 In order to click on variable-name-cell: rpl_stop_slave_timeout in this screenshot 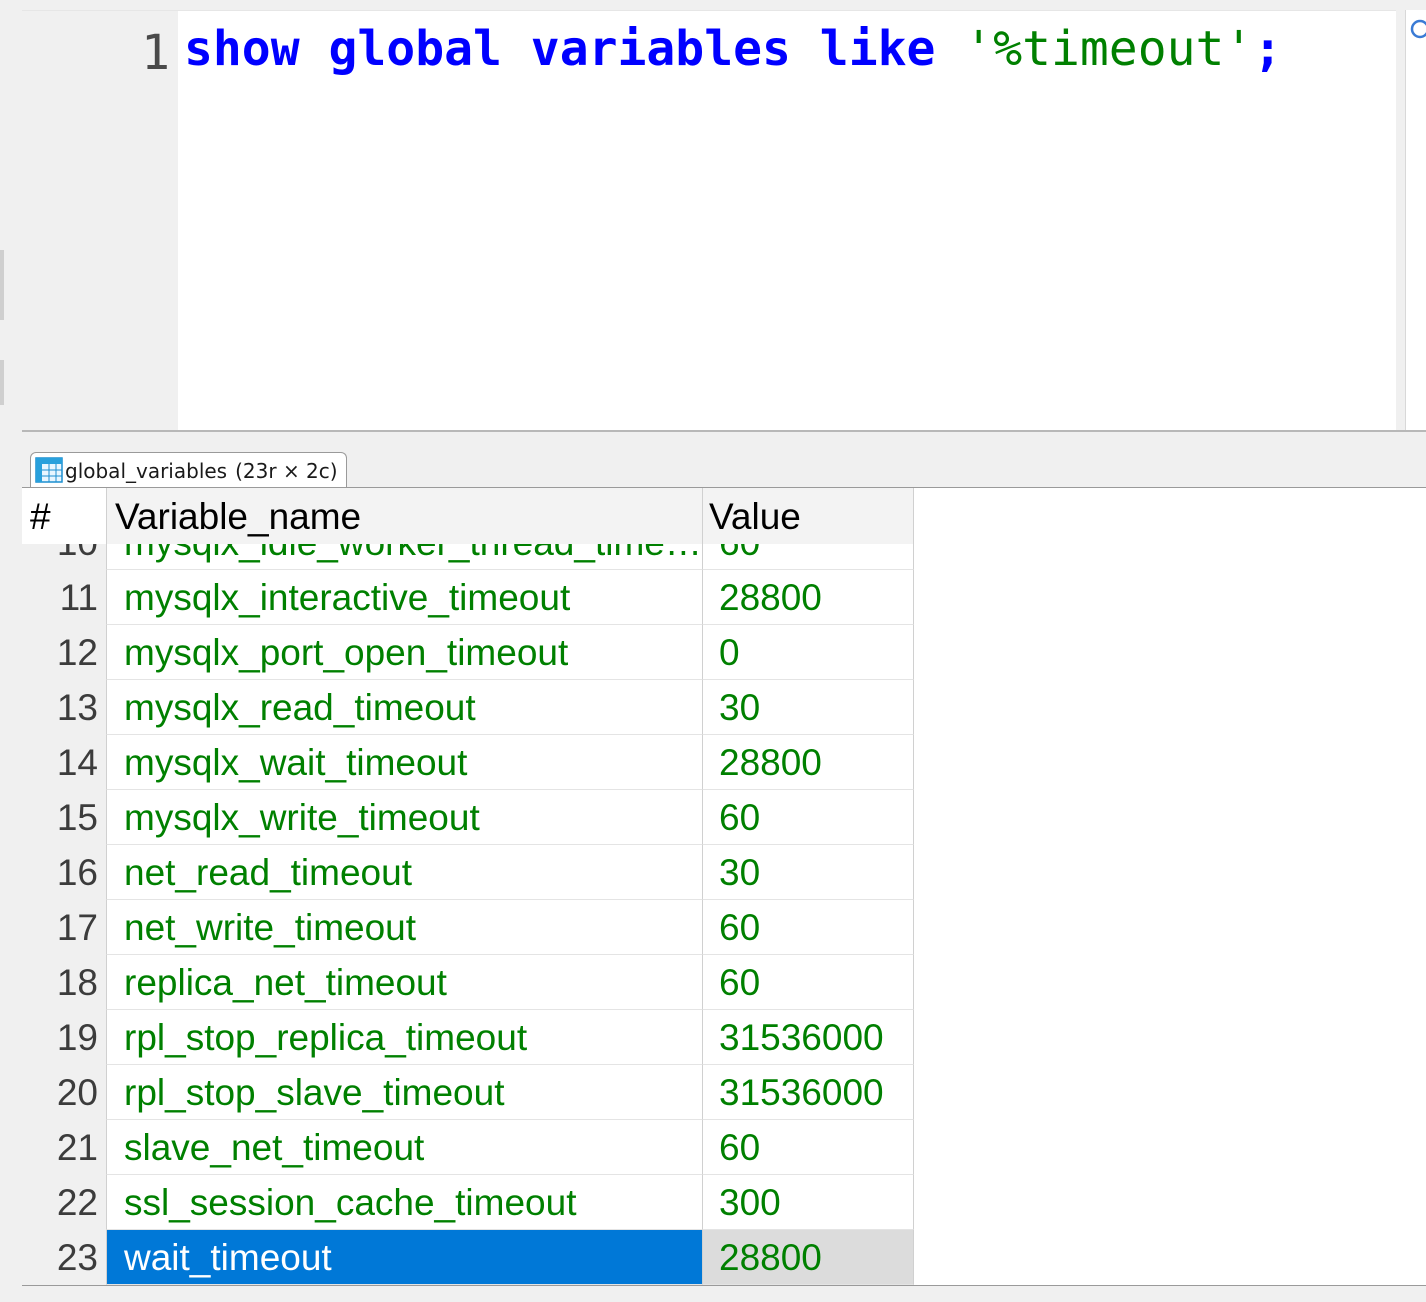, I will do `click(404, 1092)`.